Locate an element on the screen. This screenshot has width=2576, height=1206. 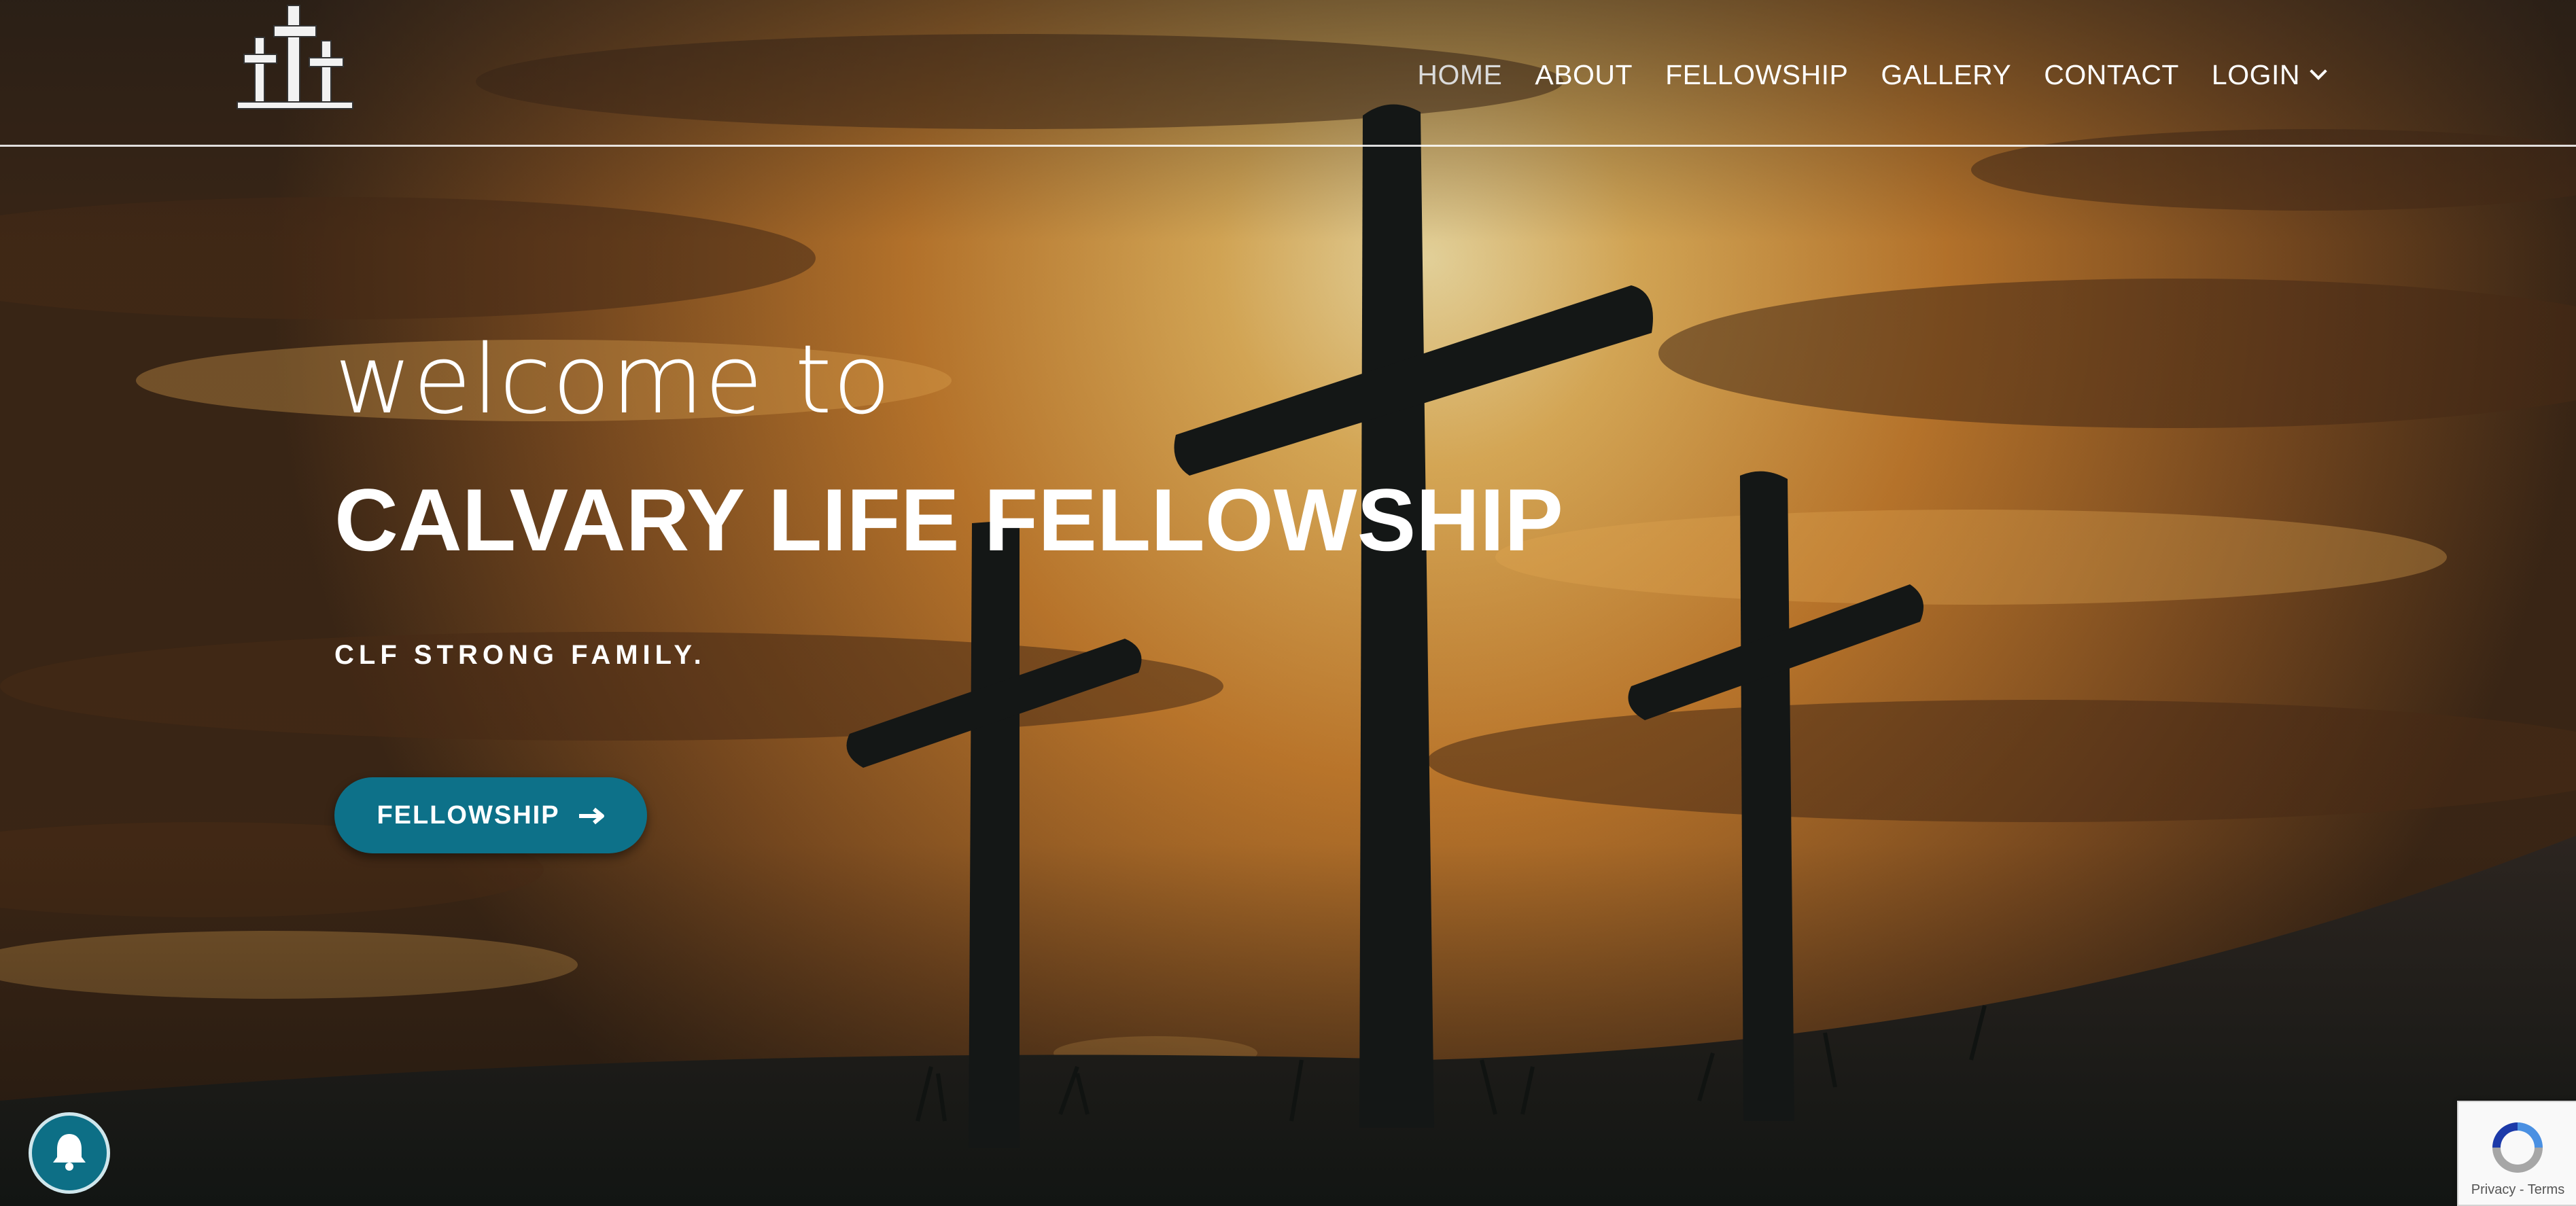
nav-login: LOGIN is located at coordinates (2269, 74).